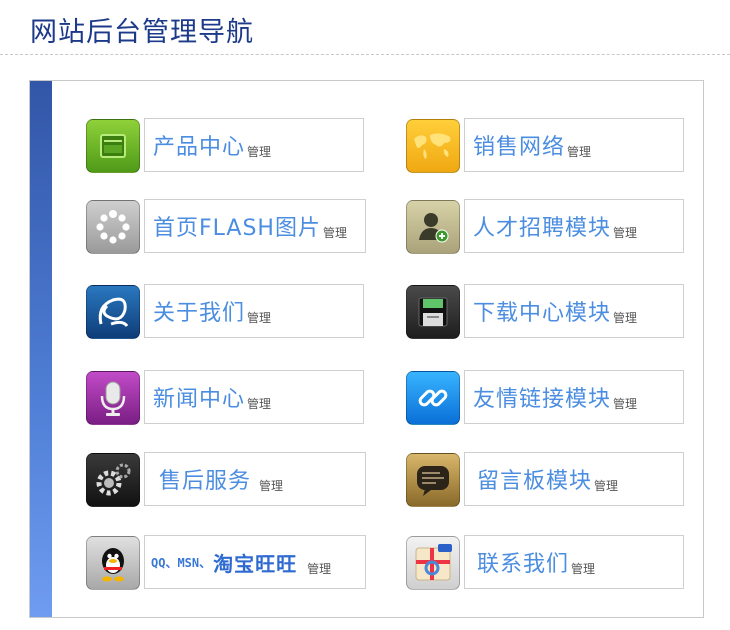 The height and width of the screenshot is (630, 730). I want to click on nav-item-recruitment-box: 人才招聘模块 管理, so click(574, 226).